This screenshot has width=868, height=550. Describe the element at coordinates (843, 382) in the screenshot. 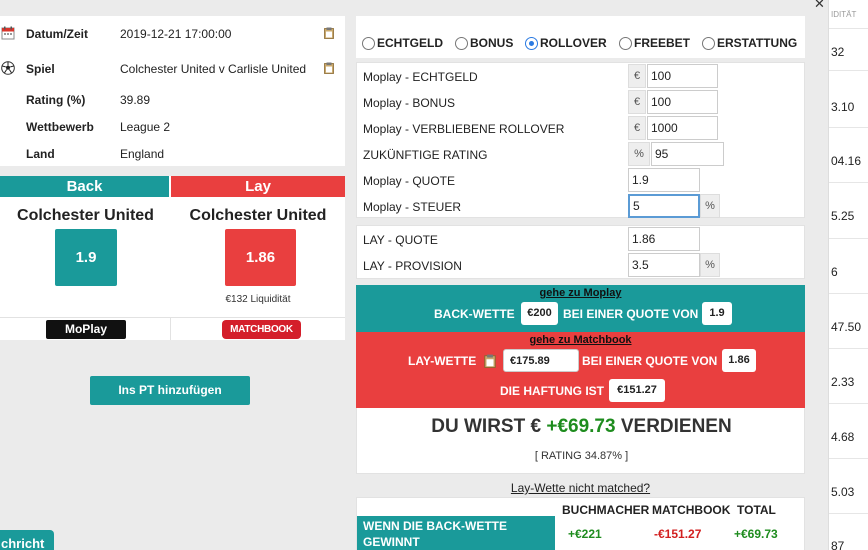

I see `background-value: 2.33` at that location.